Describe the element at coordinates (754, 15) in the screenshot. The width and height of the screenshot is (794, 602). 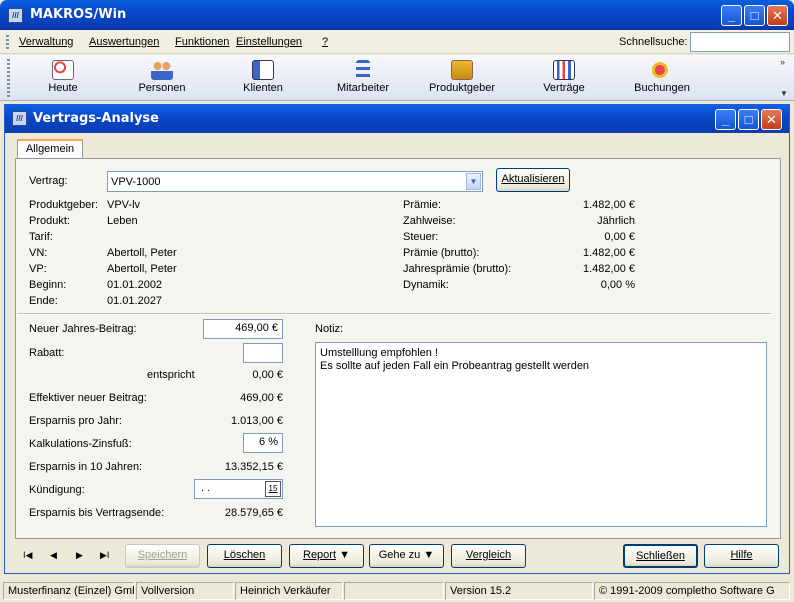
I see `maximize-button: □` at that location.